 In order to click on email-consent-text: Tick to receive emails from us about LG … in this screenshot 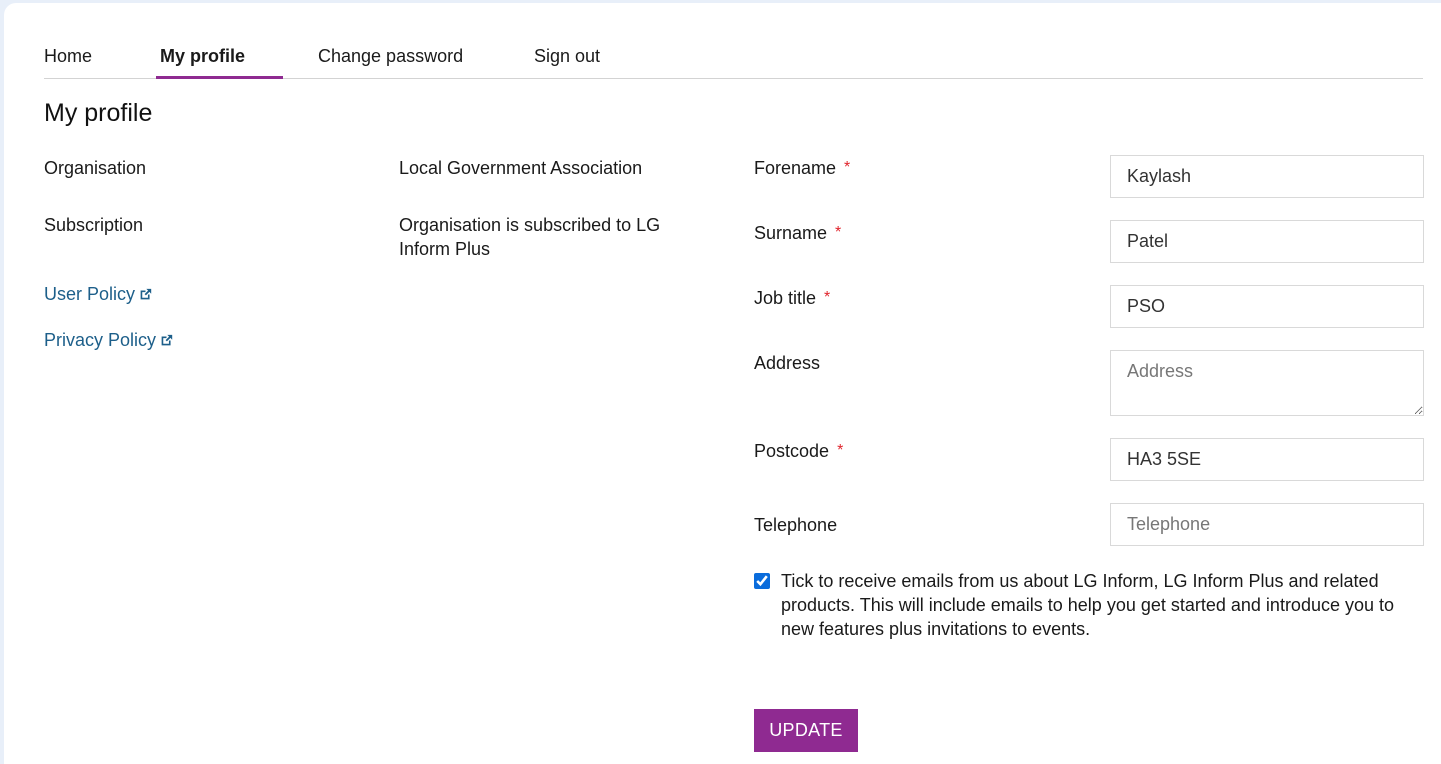, I will do `click(1102, 605)`.